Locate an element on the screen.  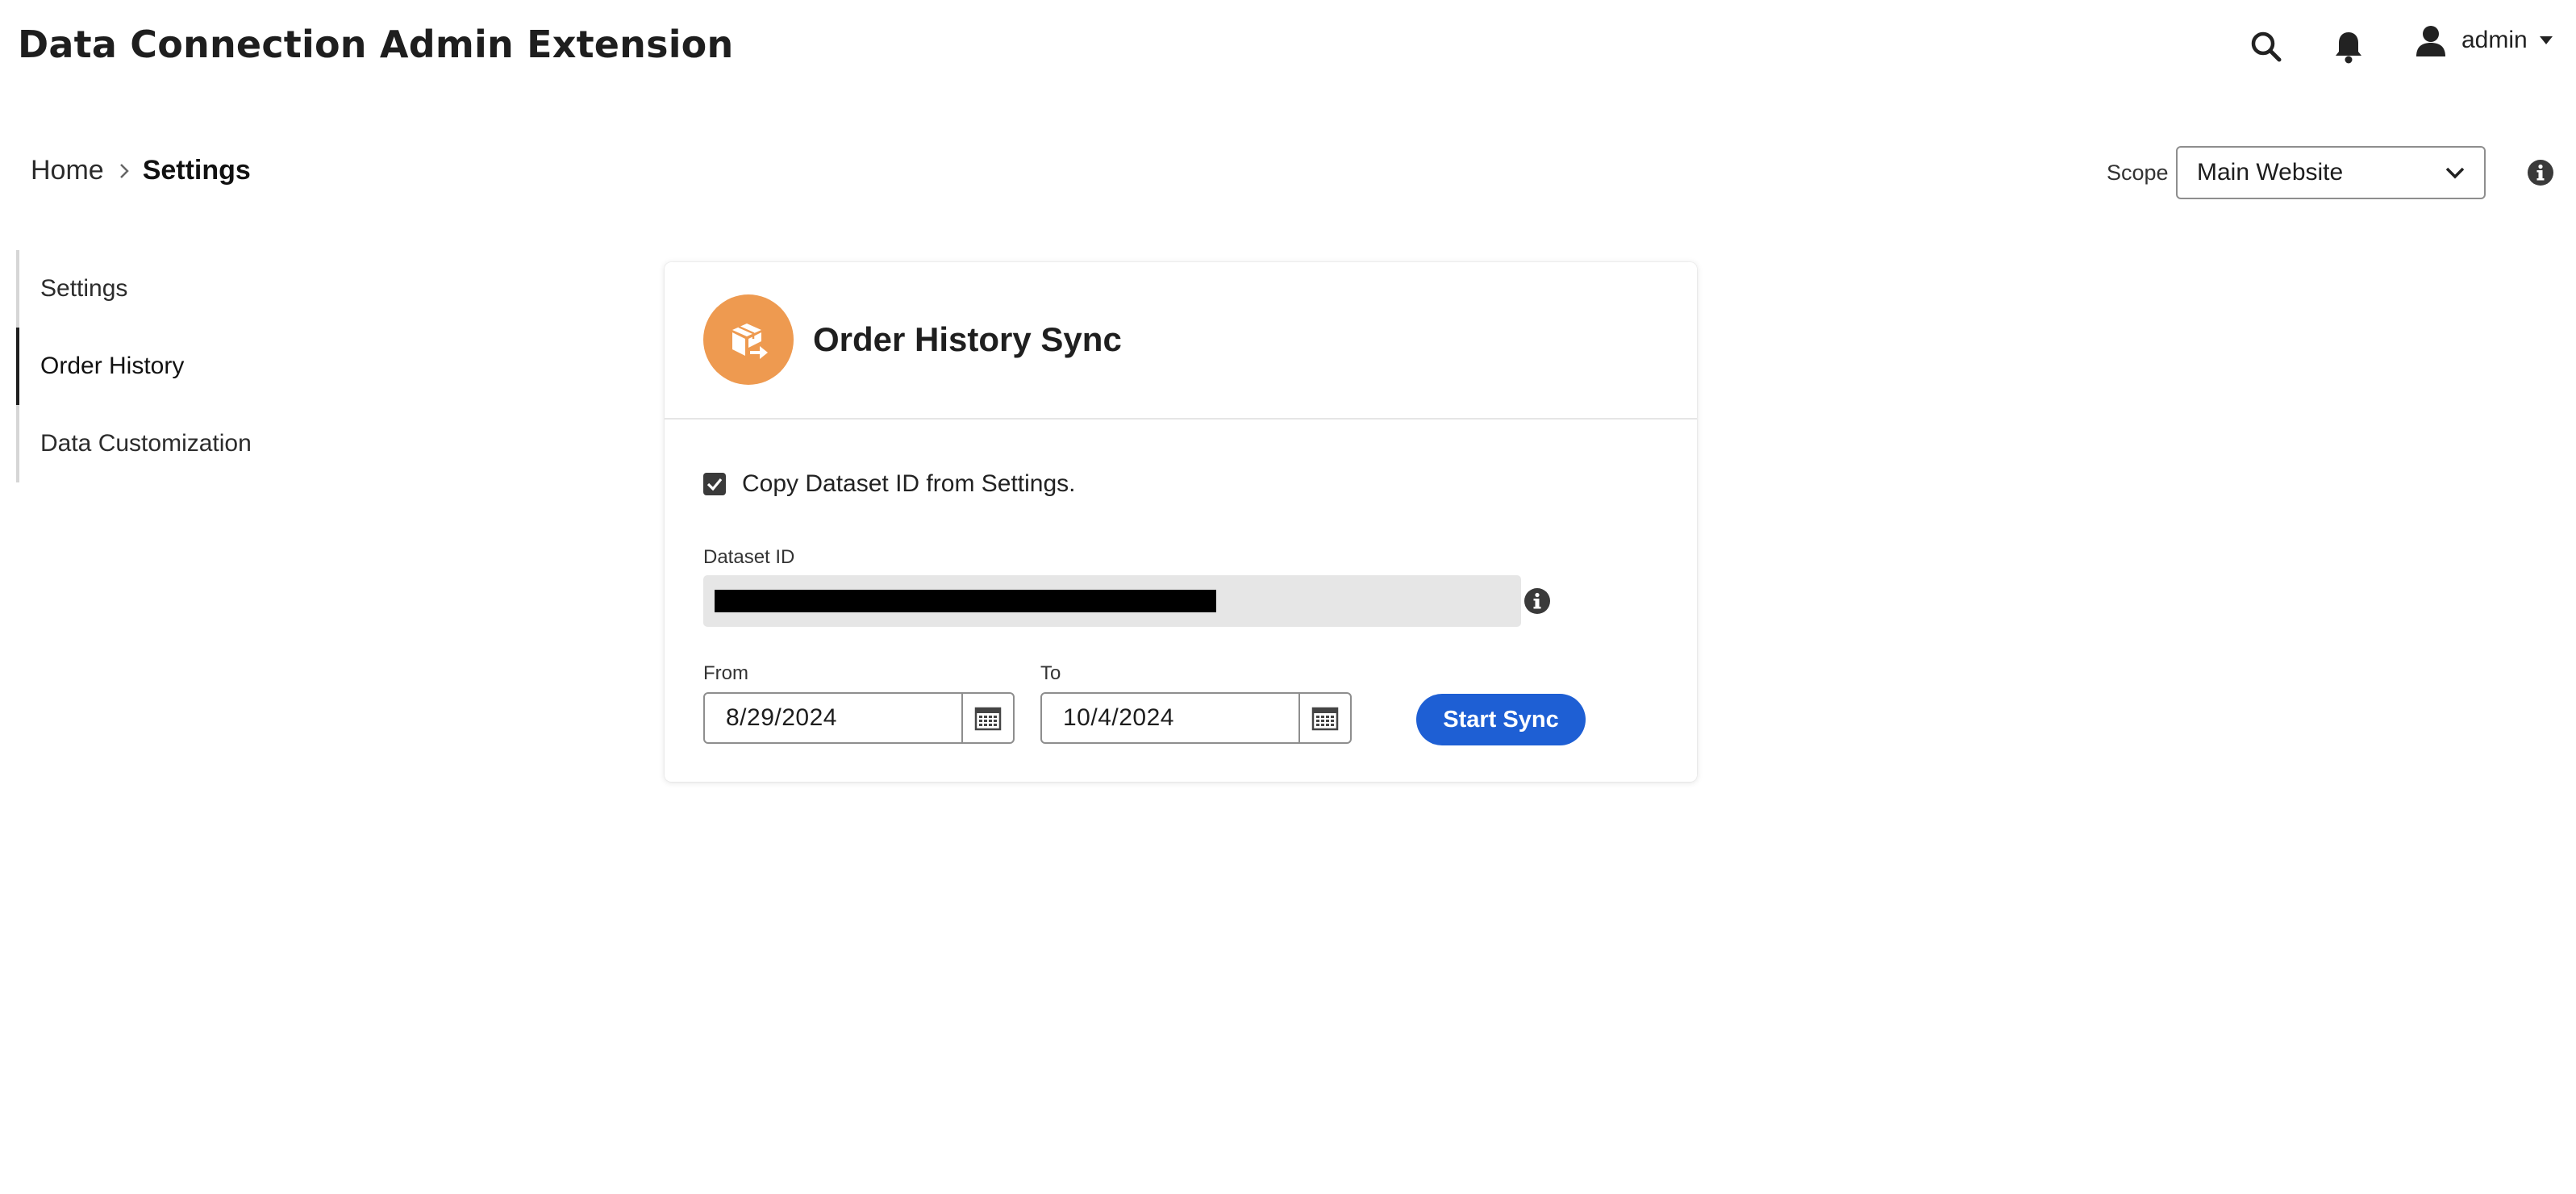
scope-selected-value: Main Website is located at coordinates (2270, 172).